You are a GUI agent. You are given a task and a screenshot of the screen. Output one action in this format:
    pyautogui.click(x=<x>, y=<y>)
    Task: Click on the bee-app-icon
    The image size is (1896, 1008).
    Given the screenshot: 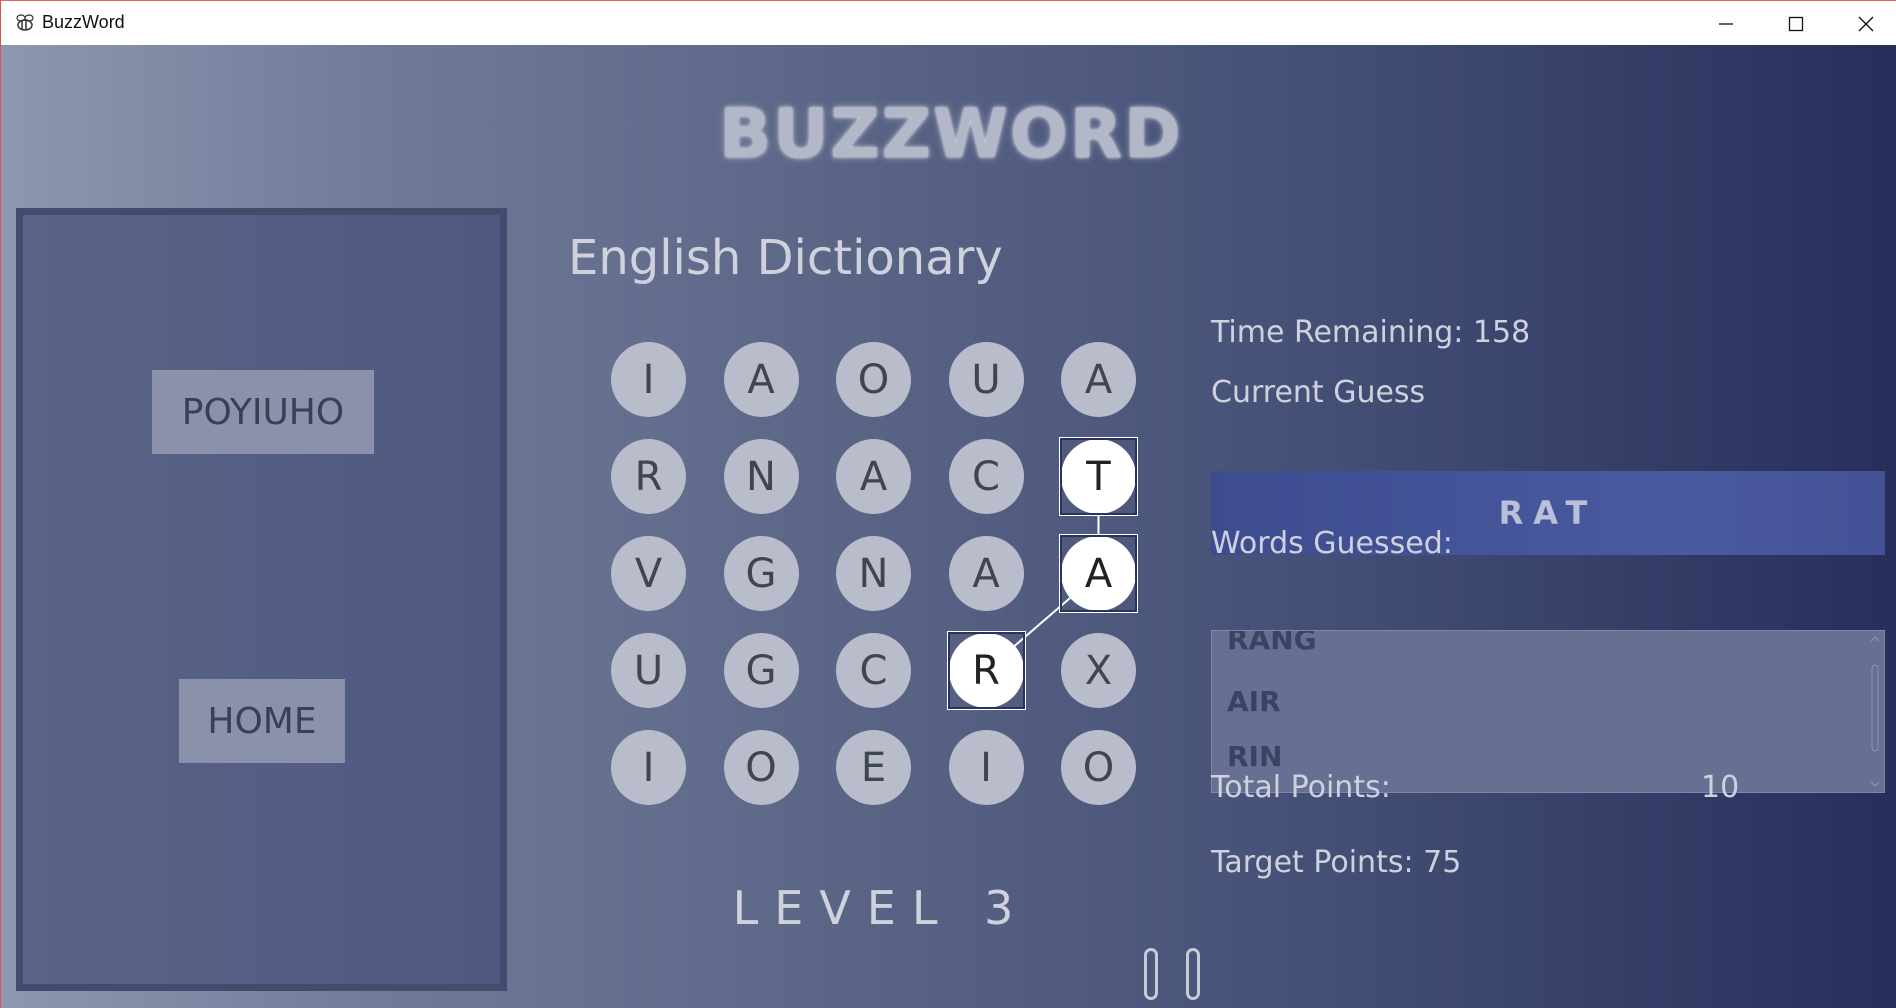 What is the action you would take?
    pyautogui.click(x=25, y=22)
    